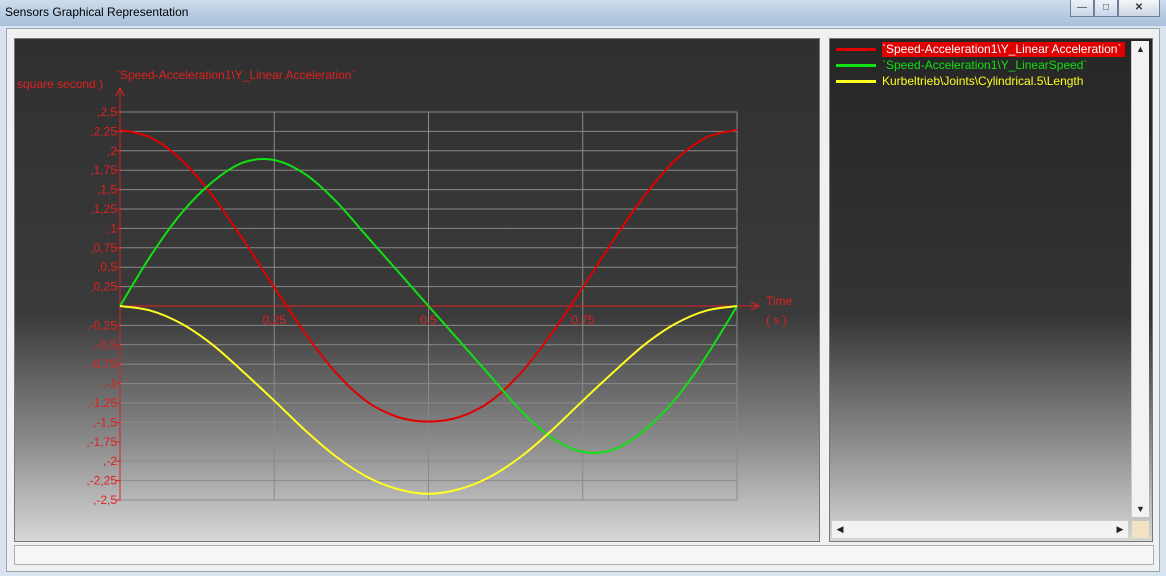 Image resolution: width=1166 pixels, height=576 pixels. What do you see at coordinates (1140, 279) in the screenshot?
I see `legend-vertical-scrollbar: ▲ ▼` at bounding box center [1140, 279].